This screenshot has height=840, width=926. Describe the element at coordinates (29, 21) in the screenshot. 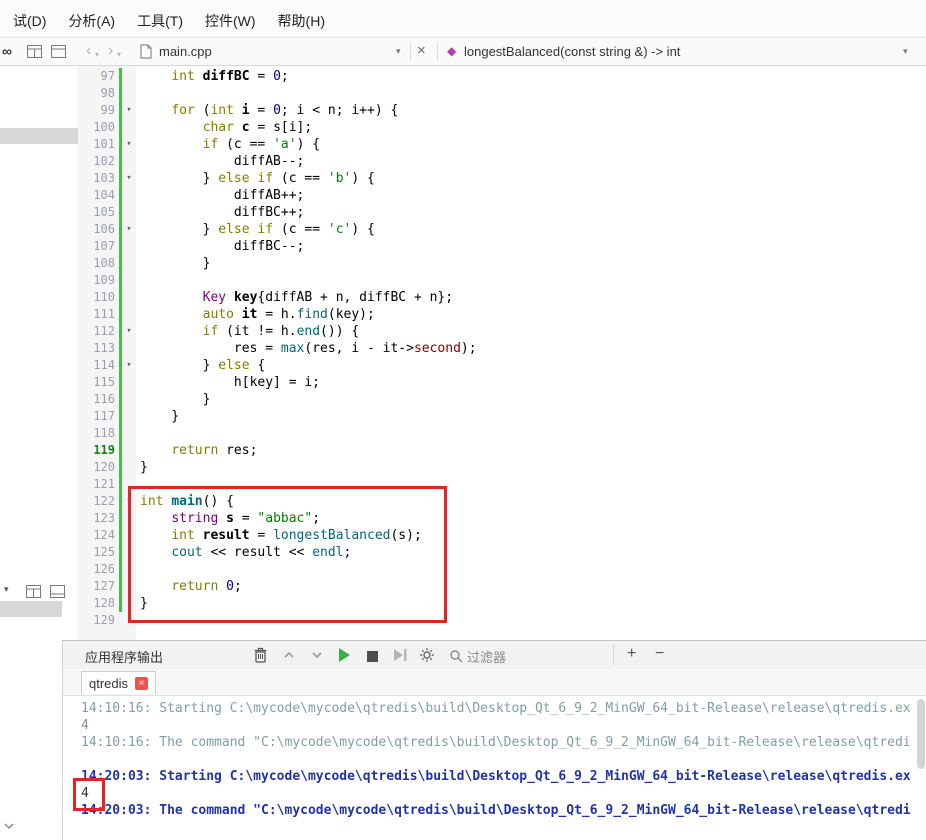

I see `menu-item: 试(D)` at that location.